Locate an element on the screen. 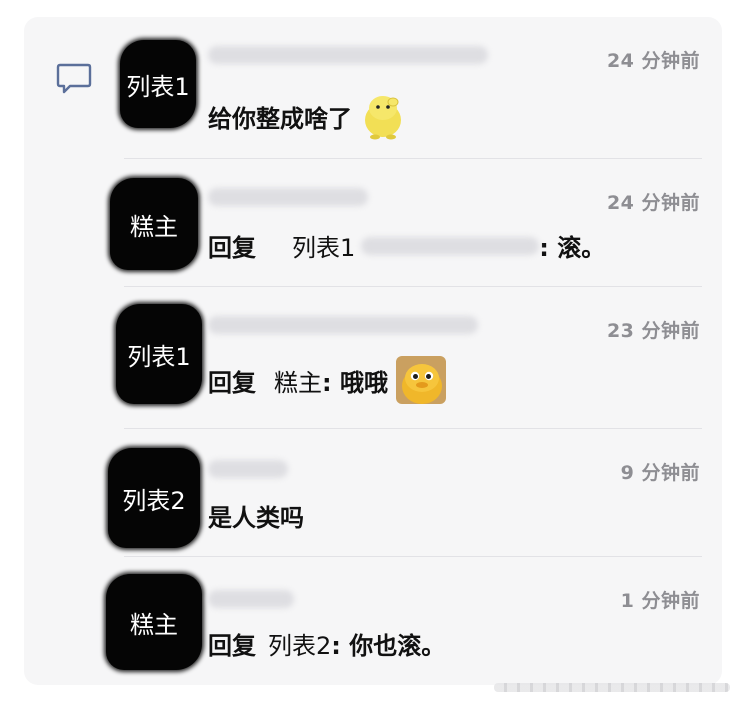 The width and height of the screenshot is (749, 704). message-text: 是人类吗 is located at coordinates (256, 518).